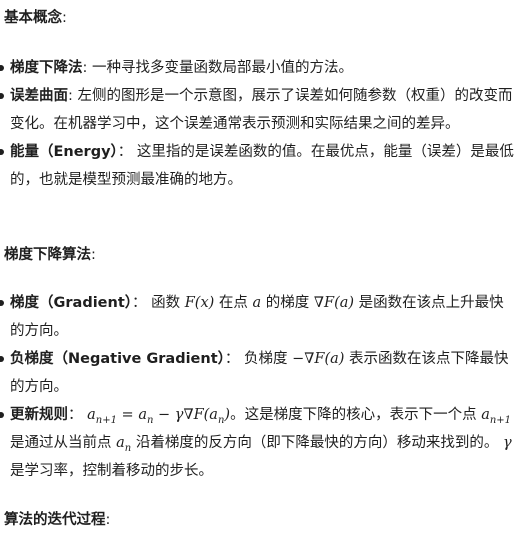  Describe the element at coordinates (496, 416) in the screenshot. I see `math-expression: an+1` at that location.